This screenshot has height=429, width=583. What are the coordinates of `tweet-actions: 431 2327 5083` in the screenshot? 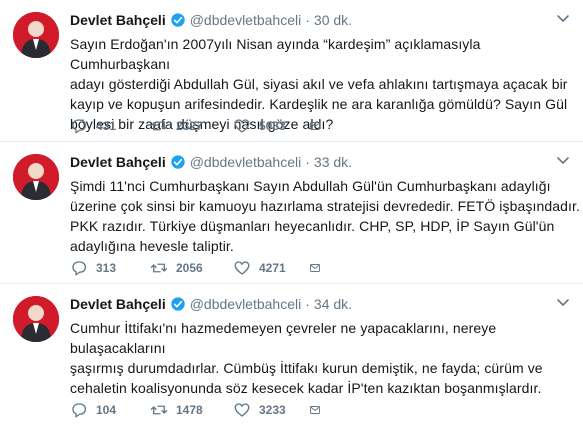 It's located at (199, 126).